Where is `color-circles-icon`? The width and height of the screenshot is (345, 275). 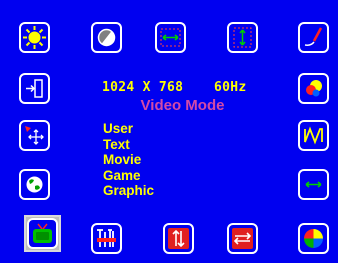 color-circles-icon is located at coordinates (314, 88).